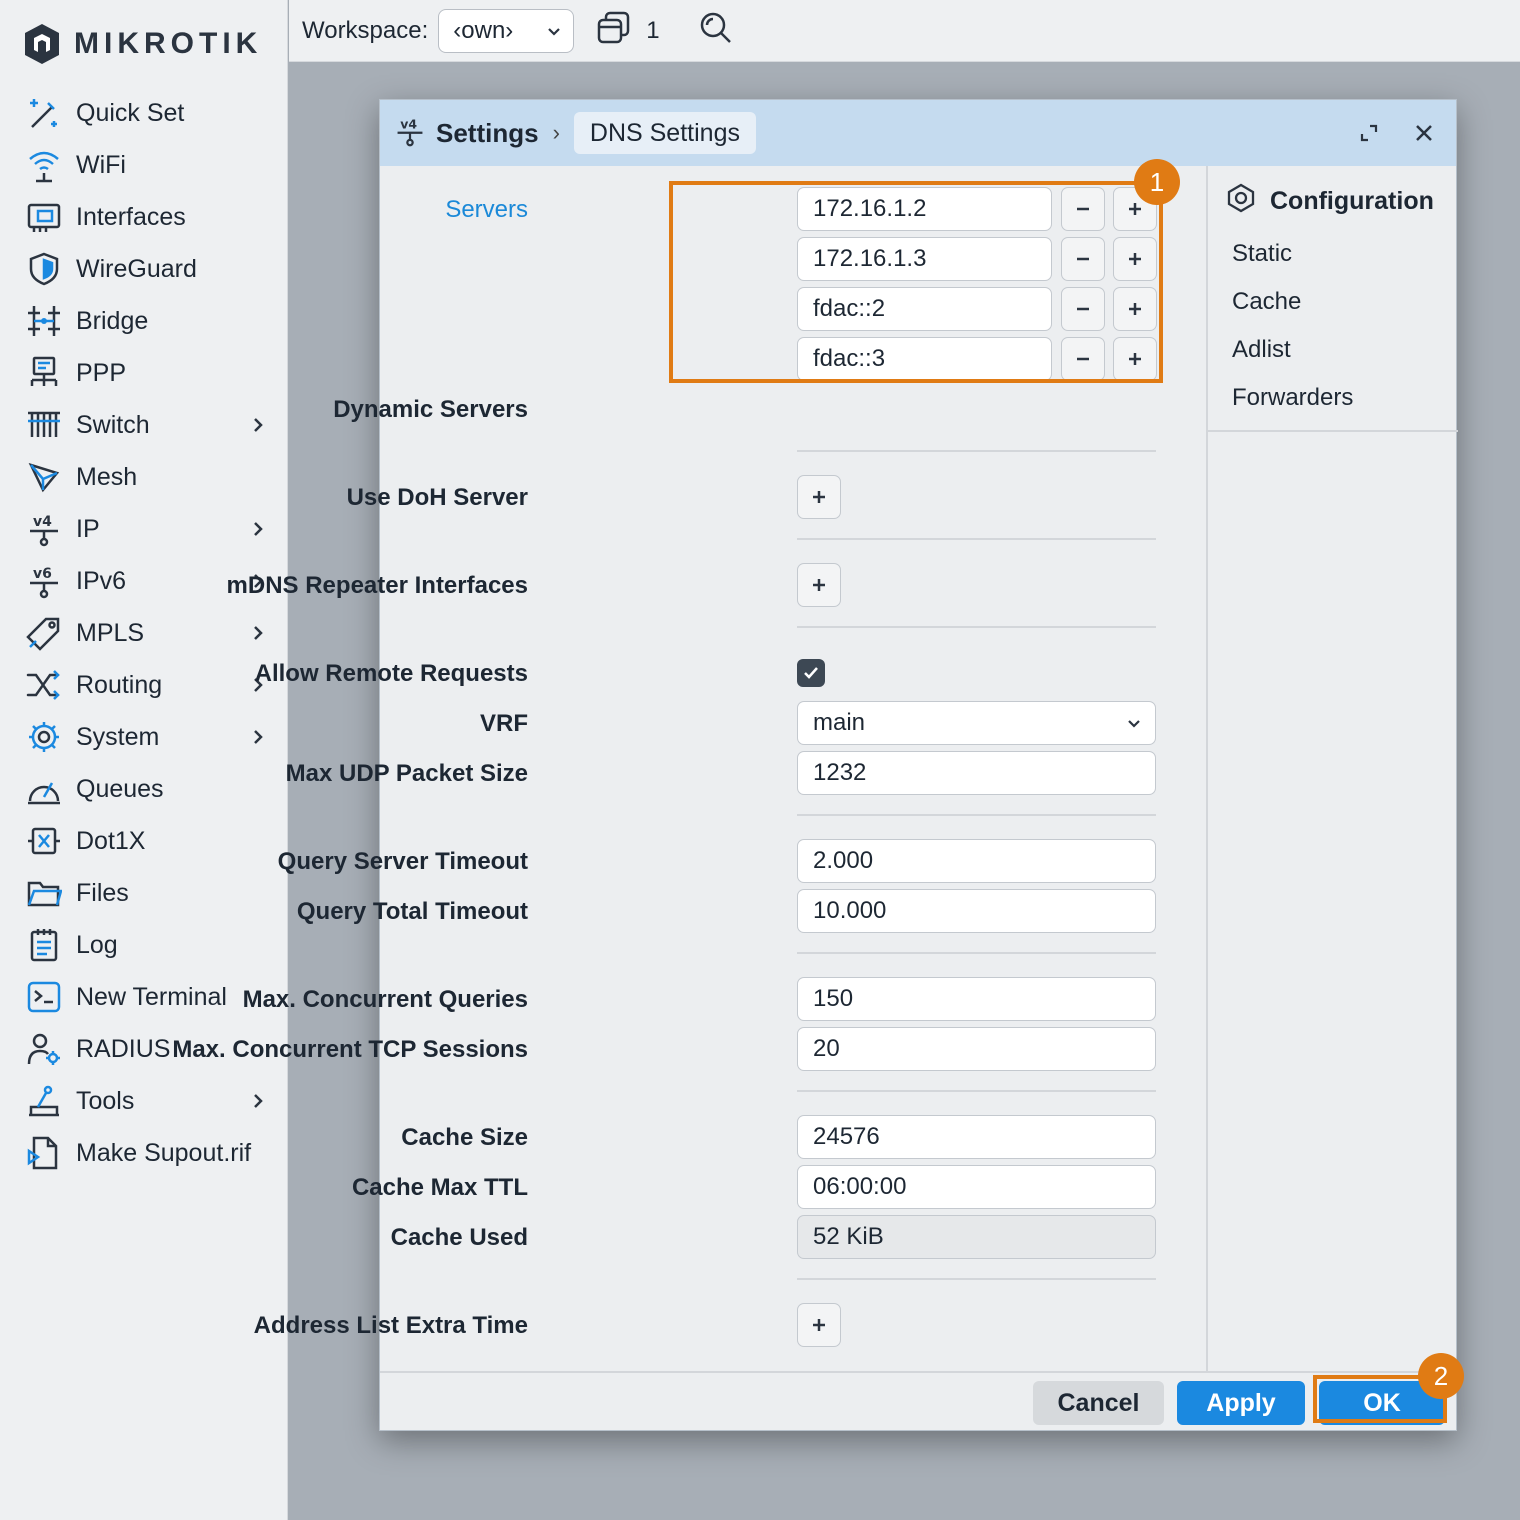 This screenshot has width=1520, height=1520. What do you see at coordinates (554, 31) in the screenshot?
I see `chevron-down-icon` at bounding box center [554, 31].